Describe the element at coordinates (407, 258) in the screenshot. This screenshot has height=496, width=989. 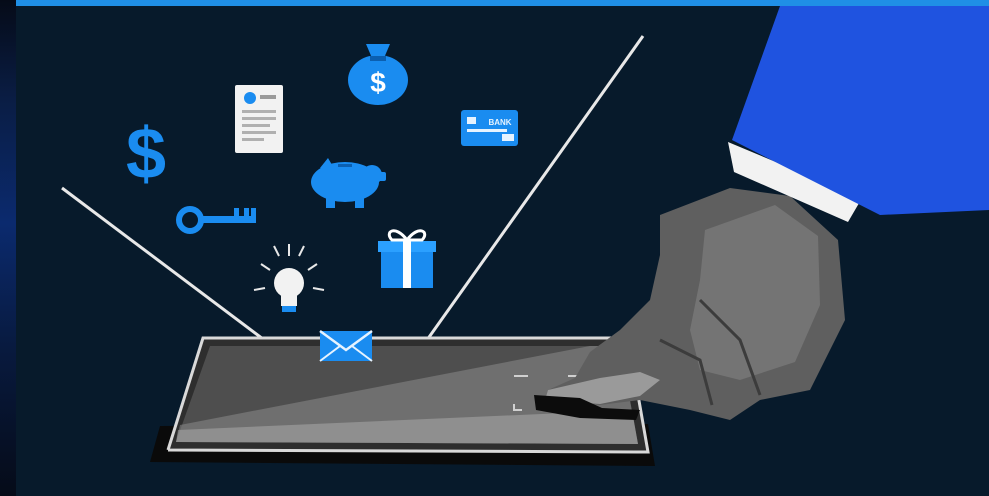
I see `gift-icon` at that location.